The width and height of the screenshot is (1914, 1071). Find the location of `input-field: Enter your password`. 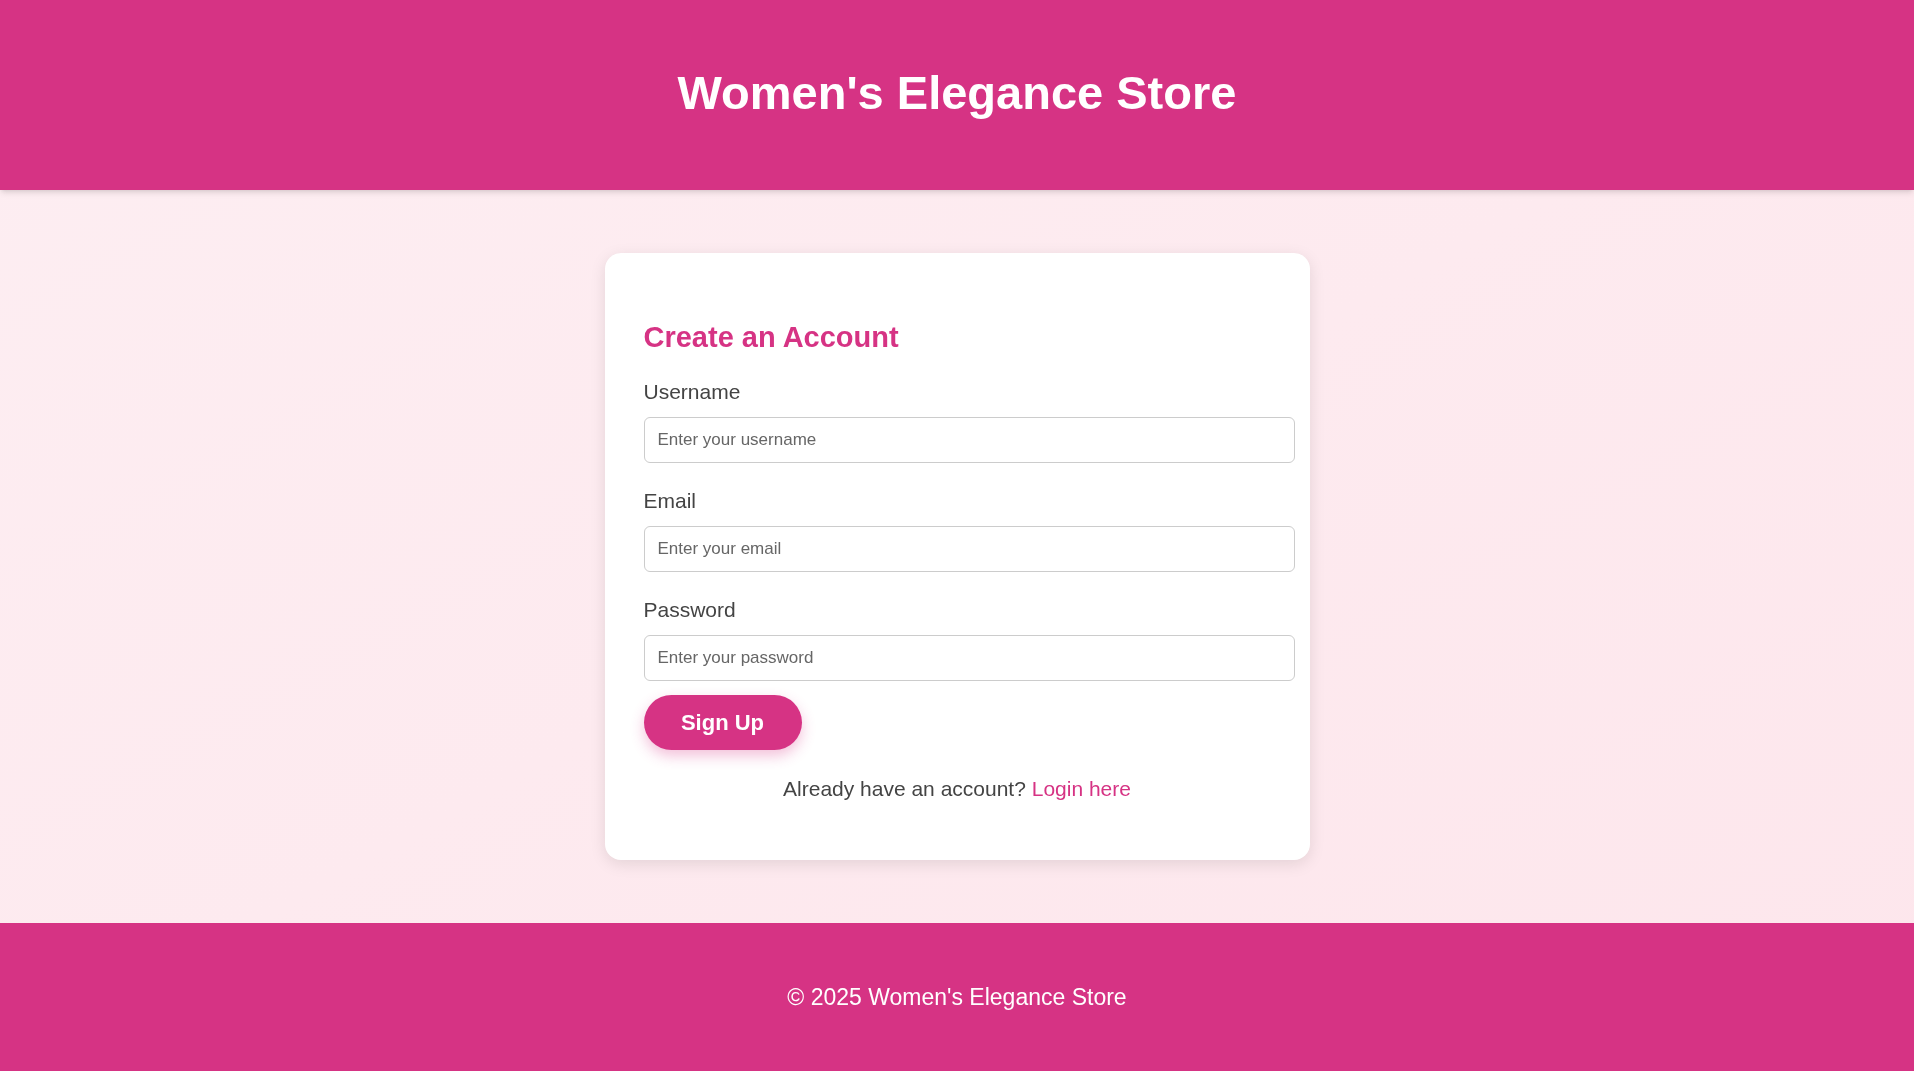

input-field: Enter your password is located at coordinates (969, 658).